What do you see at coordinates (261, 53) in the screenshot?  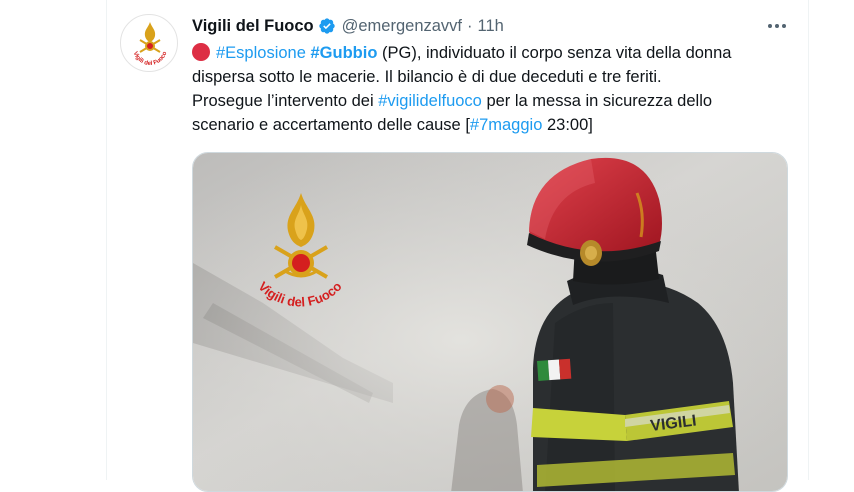 I see `hashtag-link: #Esplosione` at bounding box center [261, 53].